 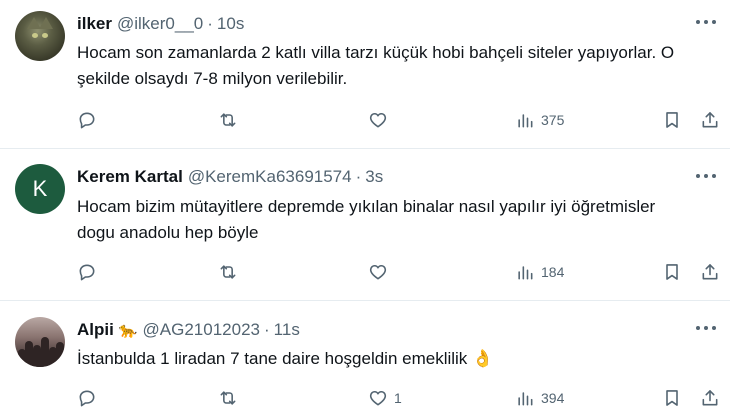 What do you see at coordinates (553, 120) in the screenshot?
I see `view-count: 375` at bounding box center [553, 120].